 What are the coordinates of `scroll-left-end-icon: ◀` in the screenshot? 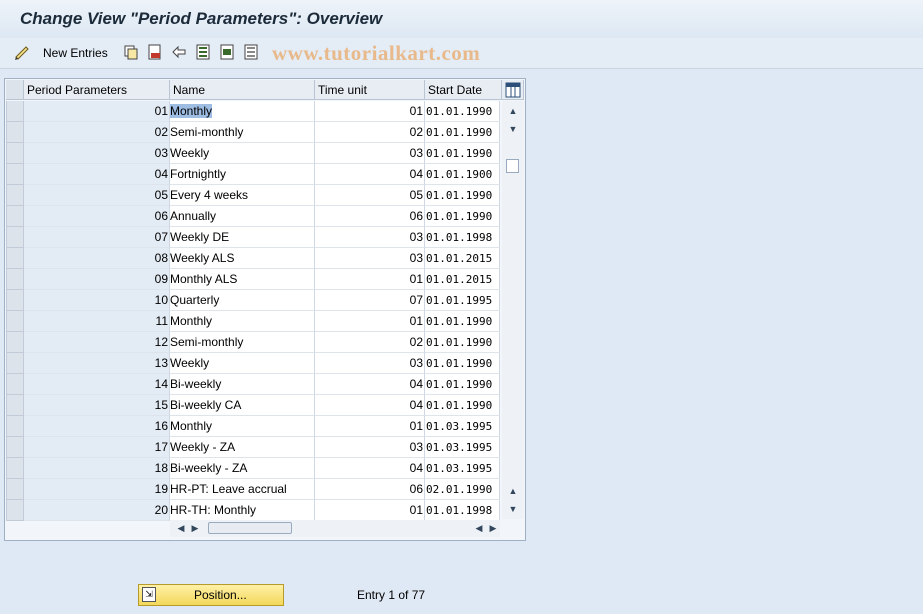 It's located at (479, 528).